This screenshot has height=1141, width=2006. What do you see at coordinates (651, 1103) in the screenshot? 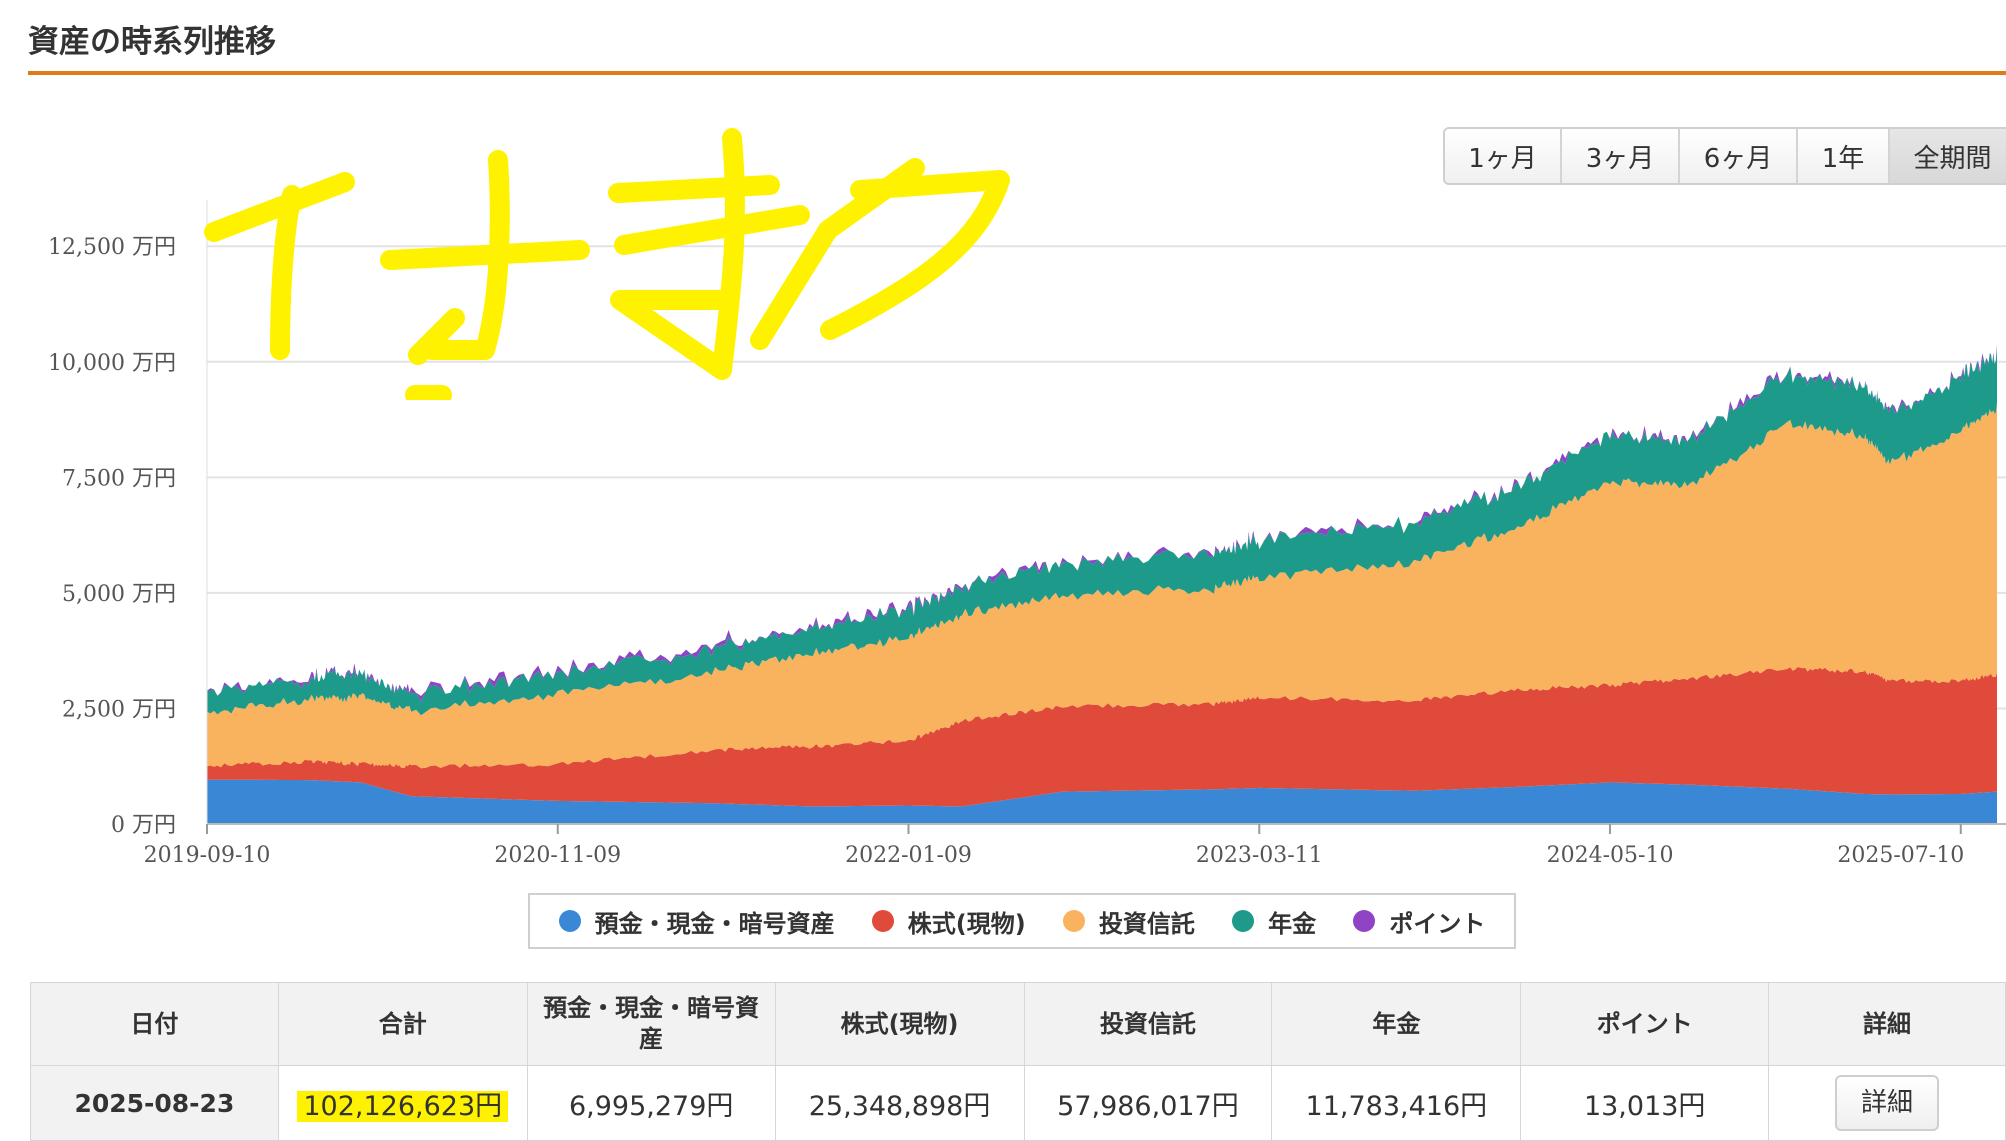
I see `cell-deposit: 6,995,279円` at bounding box center [651, 1103].